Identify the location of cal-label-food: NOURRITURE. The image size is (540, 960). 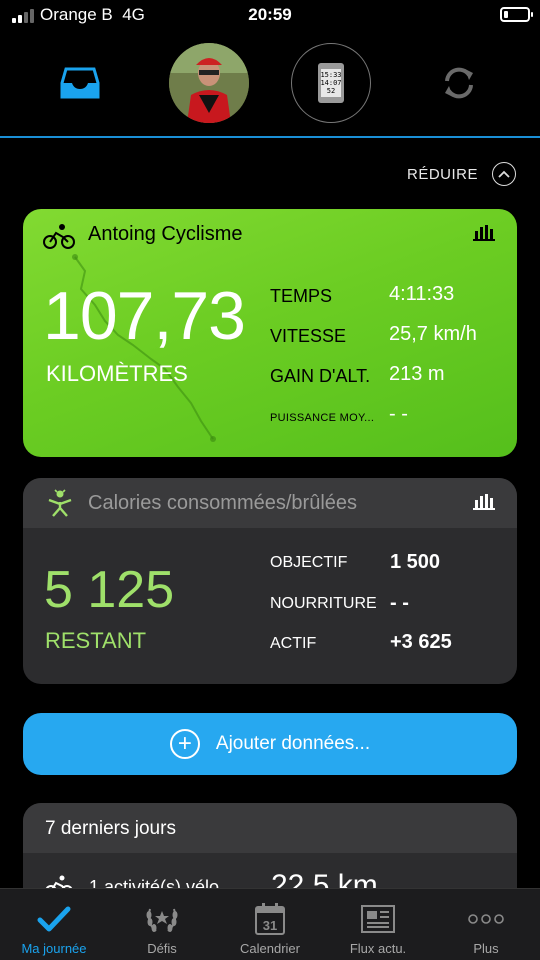
(323, 603).